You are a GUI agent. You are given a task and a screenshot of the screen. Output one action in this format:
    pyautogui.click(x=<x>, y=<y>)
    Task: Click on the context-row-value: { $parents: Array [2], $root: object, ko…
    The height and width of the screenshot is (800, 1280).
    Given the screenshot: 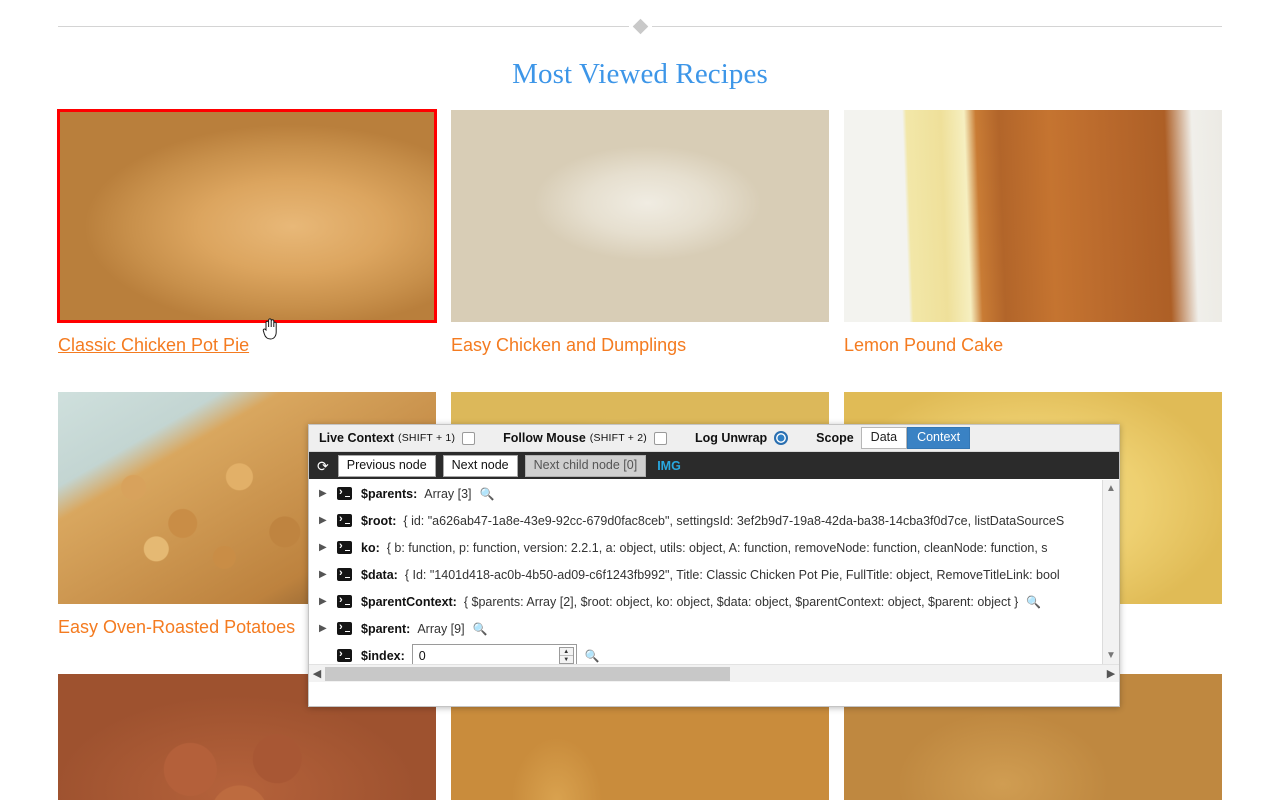 What is the action you would take?
    pyautogui.click(x=741, y=601)
    